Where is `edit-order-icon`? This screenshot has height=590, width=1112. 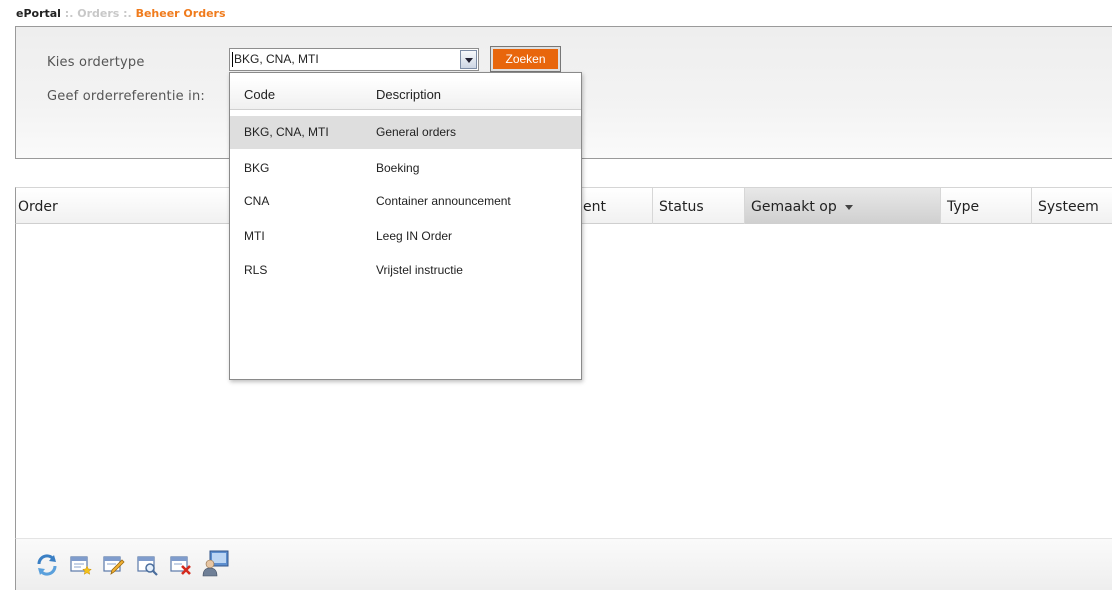 edit-order-icon is located at coordinates (114, 565).